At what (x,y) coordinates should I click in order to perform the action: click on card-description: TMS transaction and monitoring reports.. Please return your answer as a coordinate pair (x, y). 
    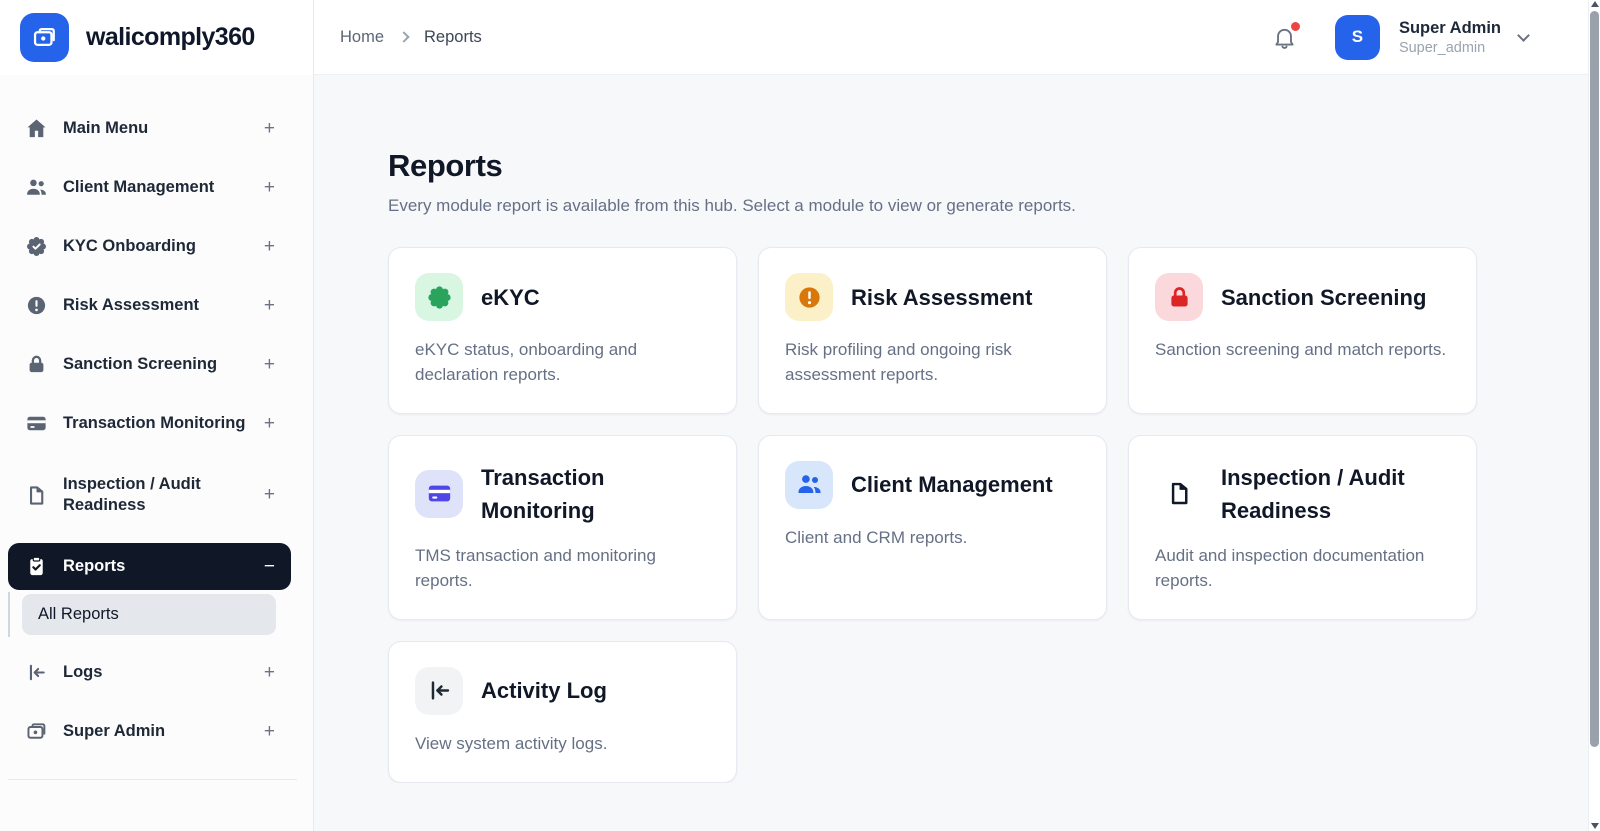
    Looking at the image, I should click on (535, 567).